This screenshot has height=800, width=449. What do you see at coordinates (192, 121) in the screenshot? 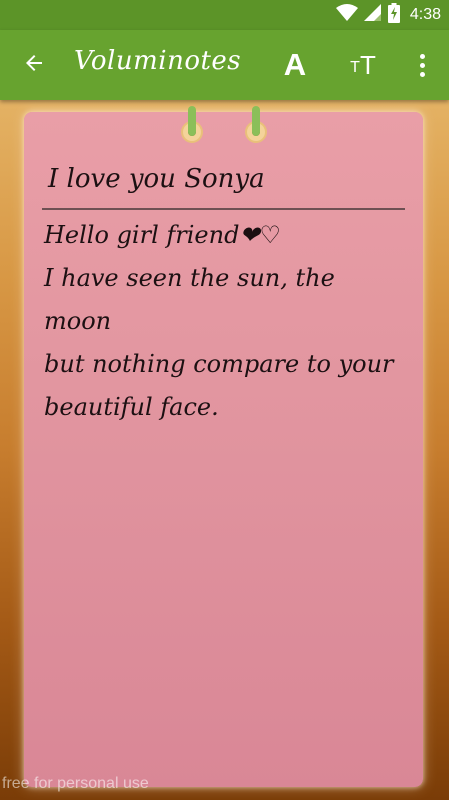
I see `binder-ring-left` at bounding box center [192, 121].